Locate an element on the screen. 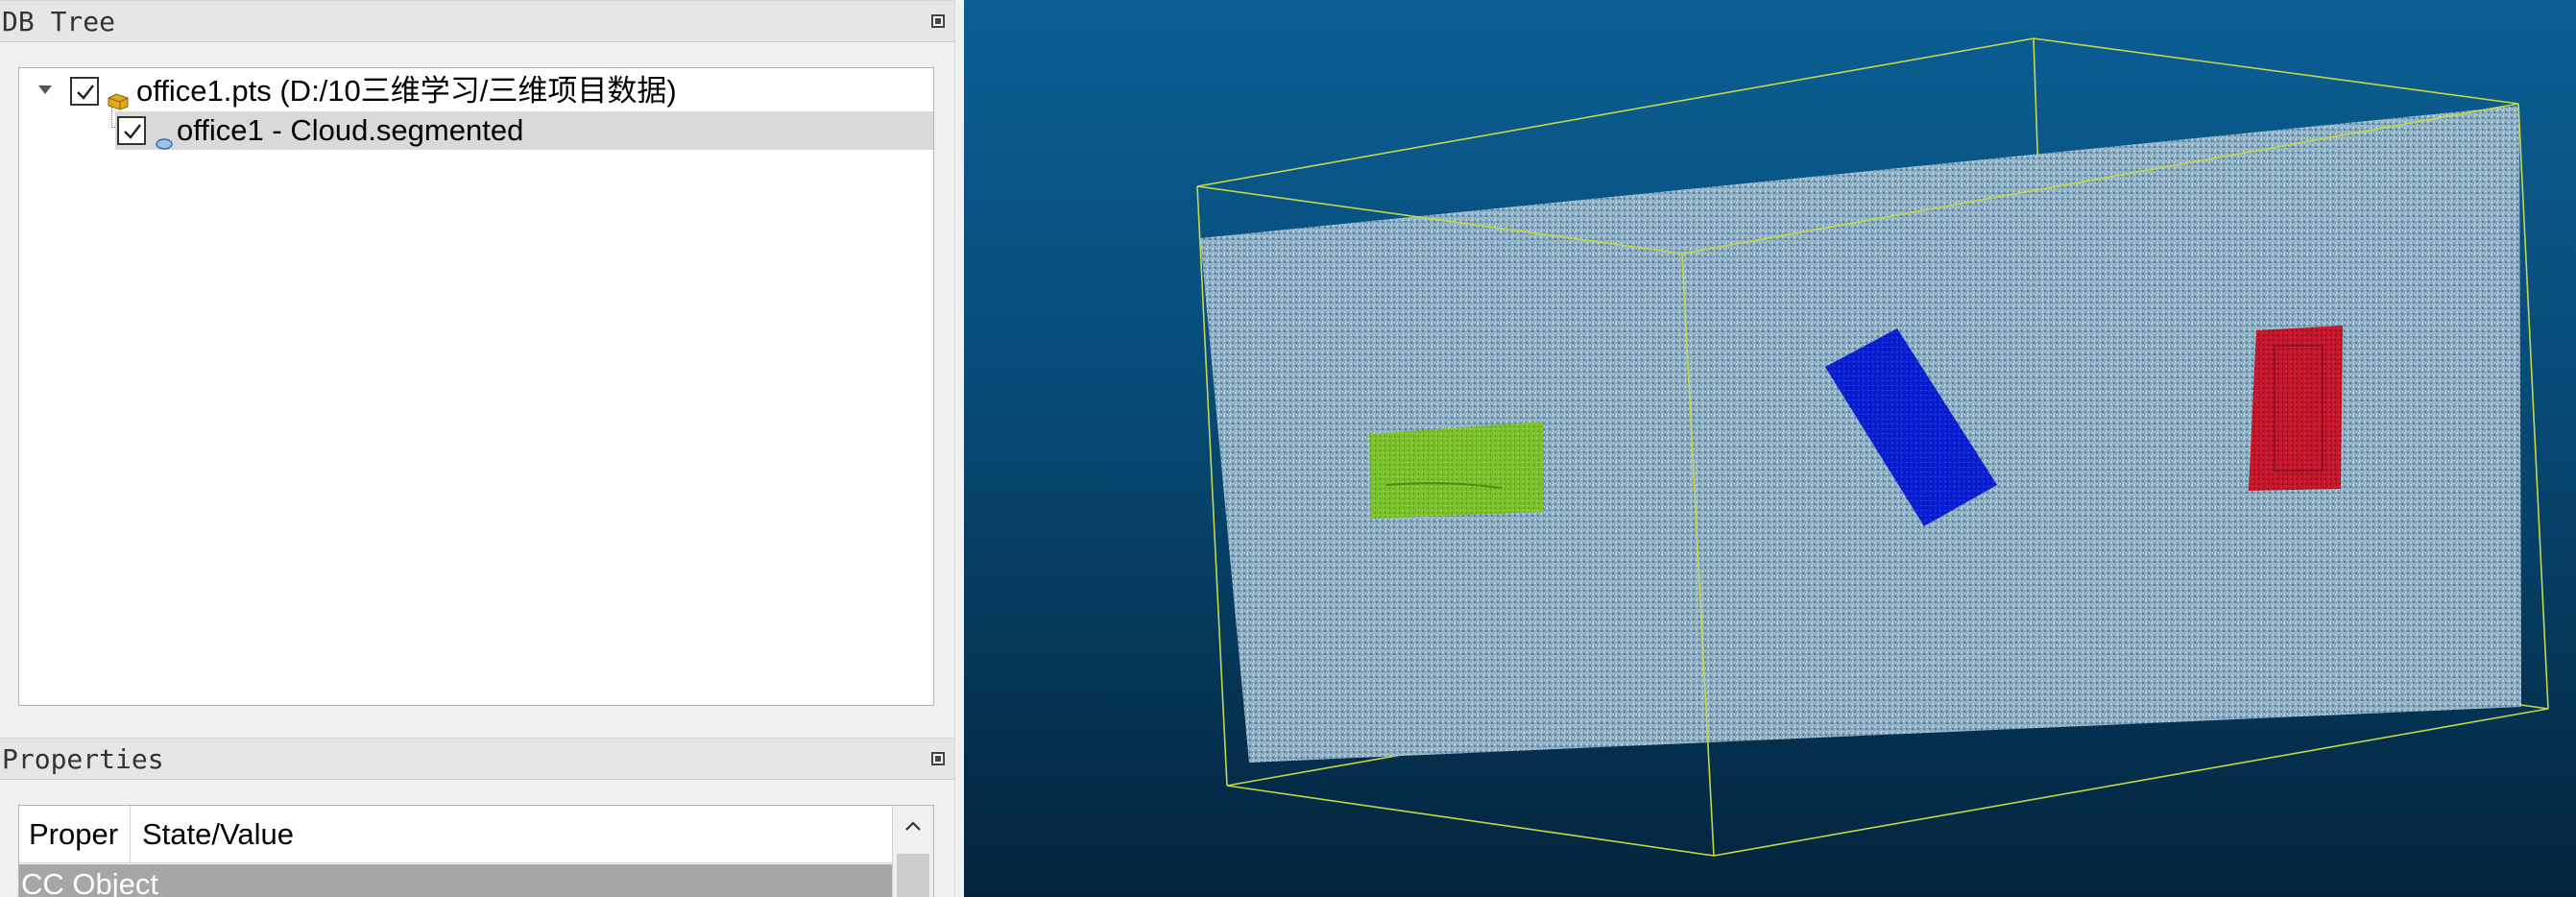  tree-item-label: office1 - Cloud.segmented is located at coordinates (350, 130).